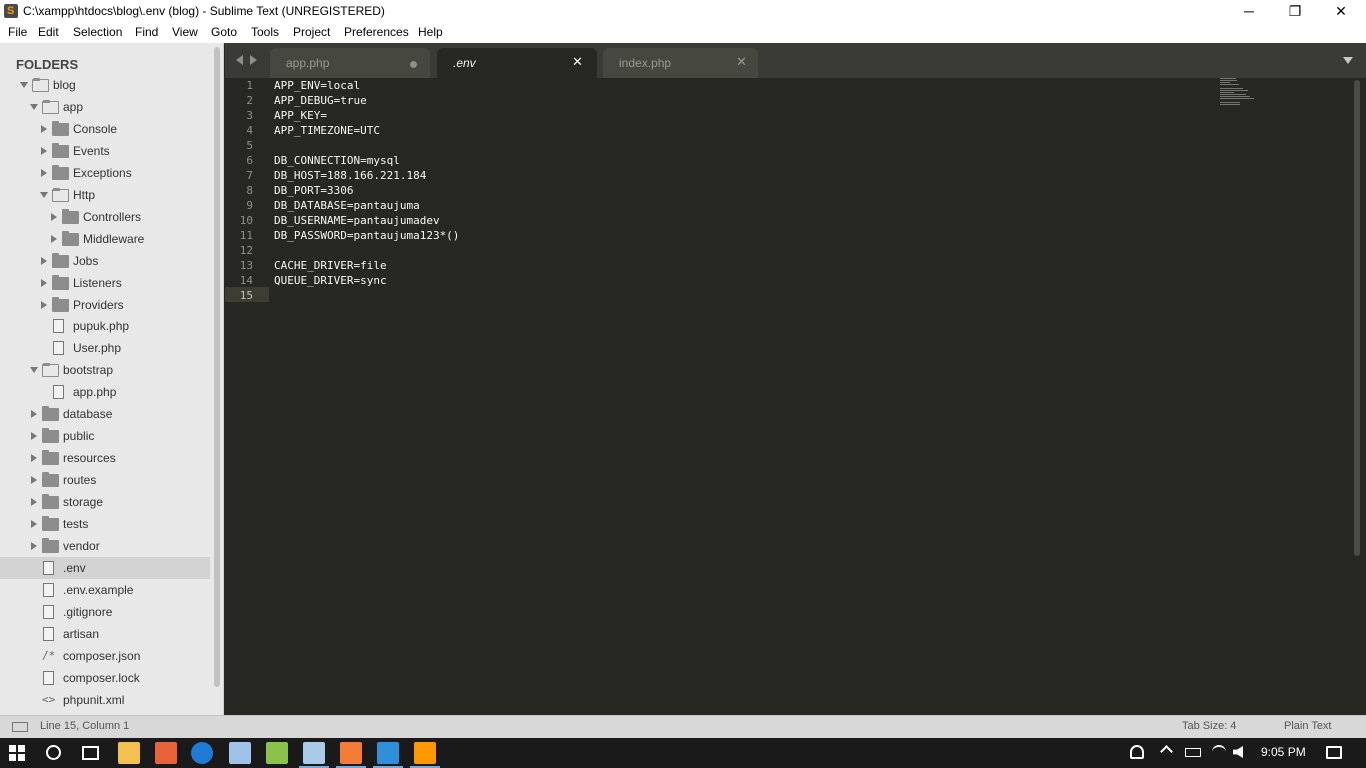  Describe the element at coordinates (351, 755) in the screenshot. I see `xampp-icon` at that location.